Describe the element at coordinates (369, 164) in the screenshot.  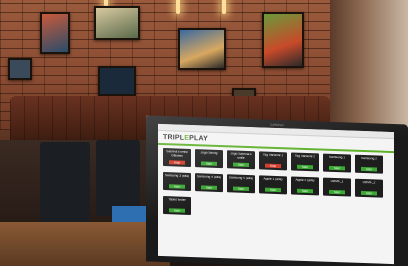
I see `game-tile: Samsung 2 Start` at that location.